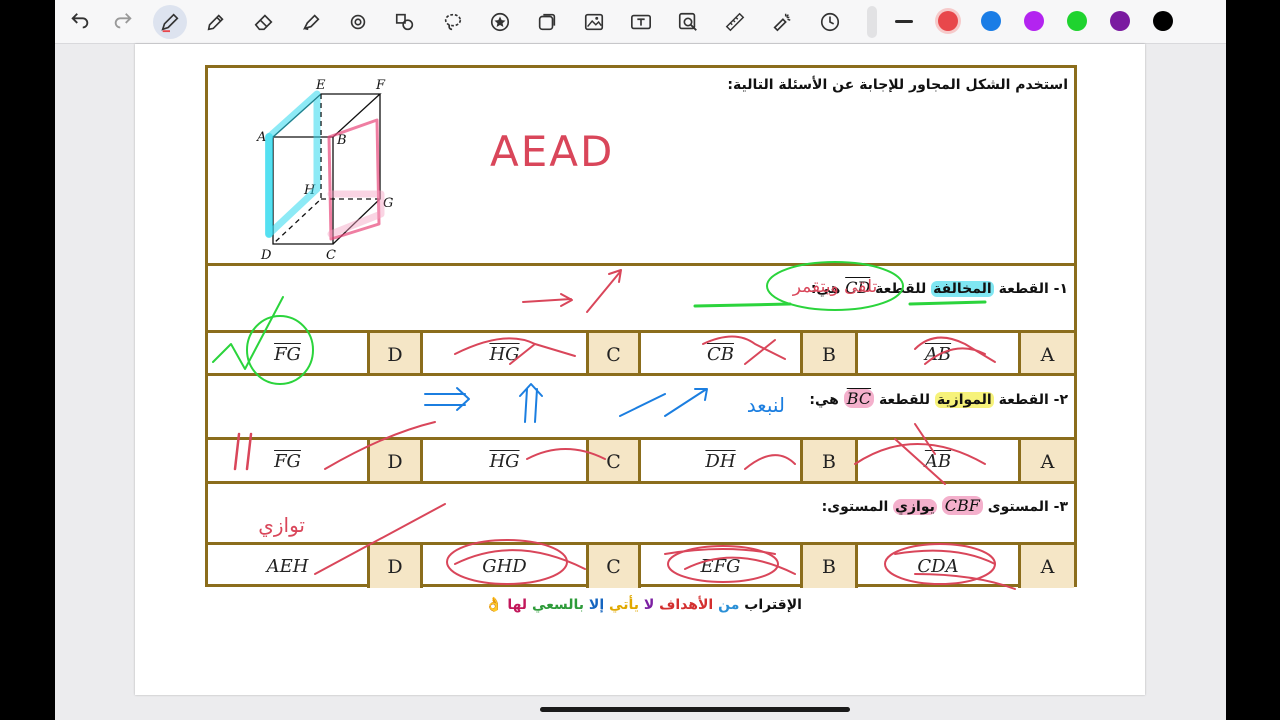 The width and height of the screenshot is (1280, 720). Describe the element at coordinates (735, 22) in the screenshot. I see `ruler-icon` at that location.